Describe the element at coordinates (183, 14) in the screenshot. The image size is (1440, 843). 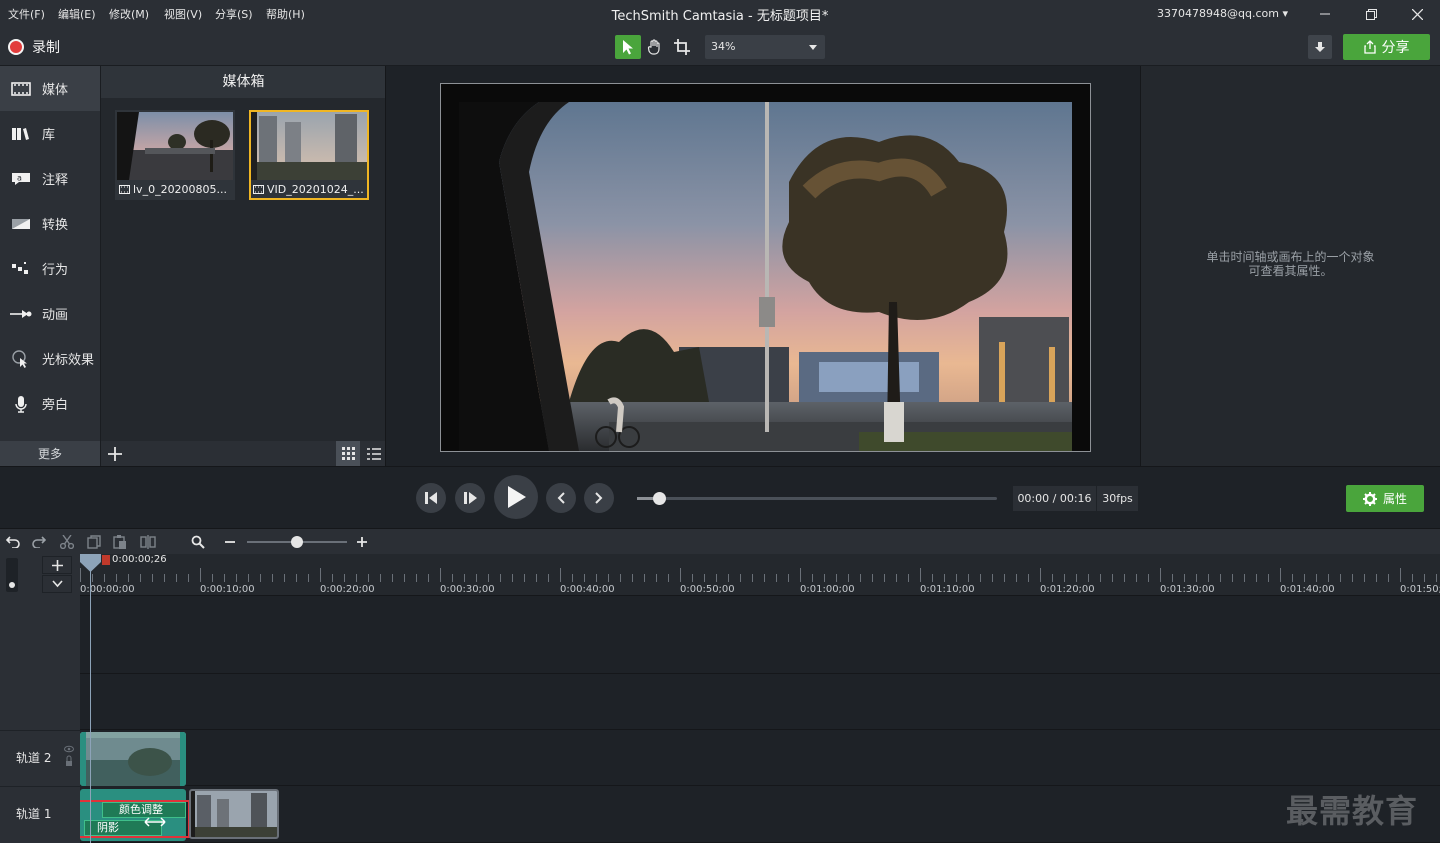
I see `menu-view: 视图(V)` at that location.